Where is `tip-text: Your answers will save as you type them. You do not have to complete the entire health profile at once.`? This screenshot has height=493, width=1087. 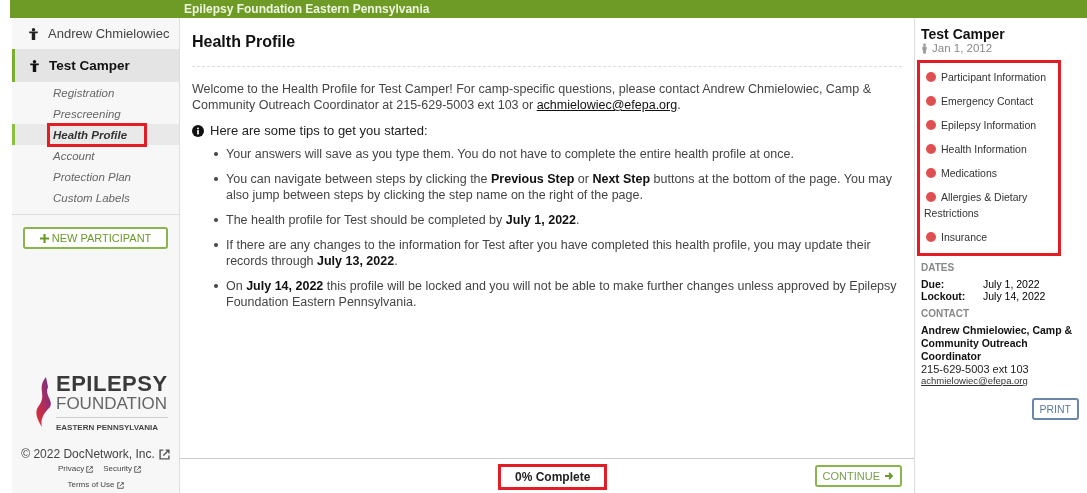
tip-text: Your answers will save as you type them. You do not have to complete the entire health profile at once. is located at coordinates (510, 154).